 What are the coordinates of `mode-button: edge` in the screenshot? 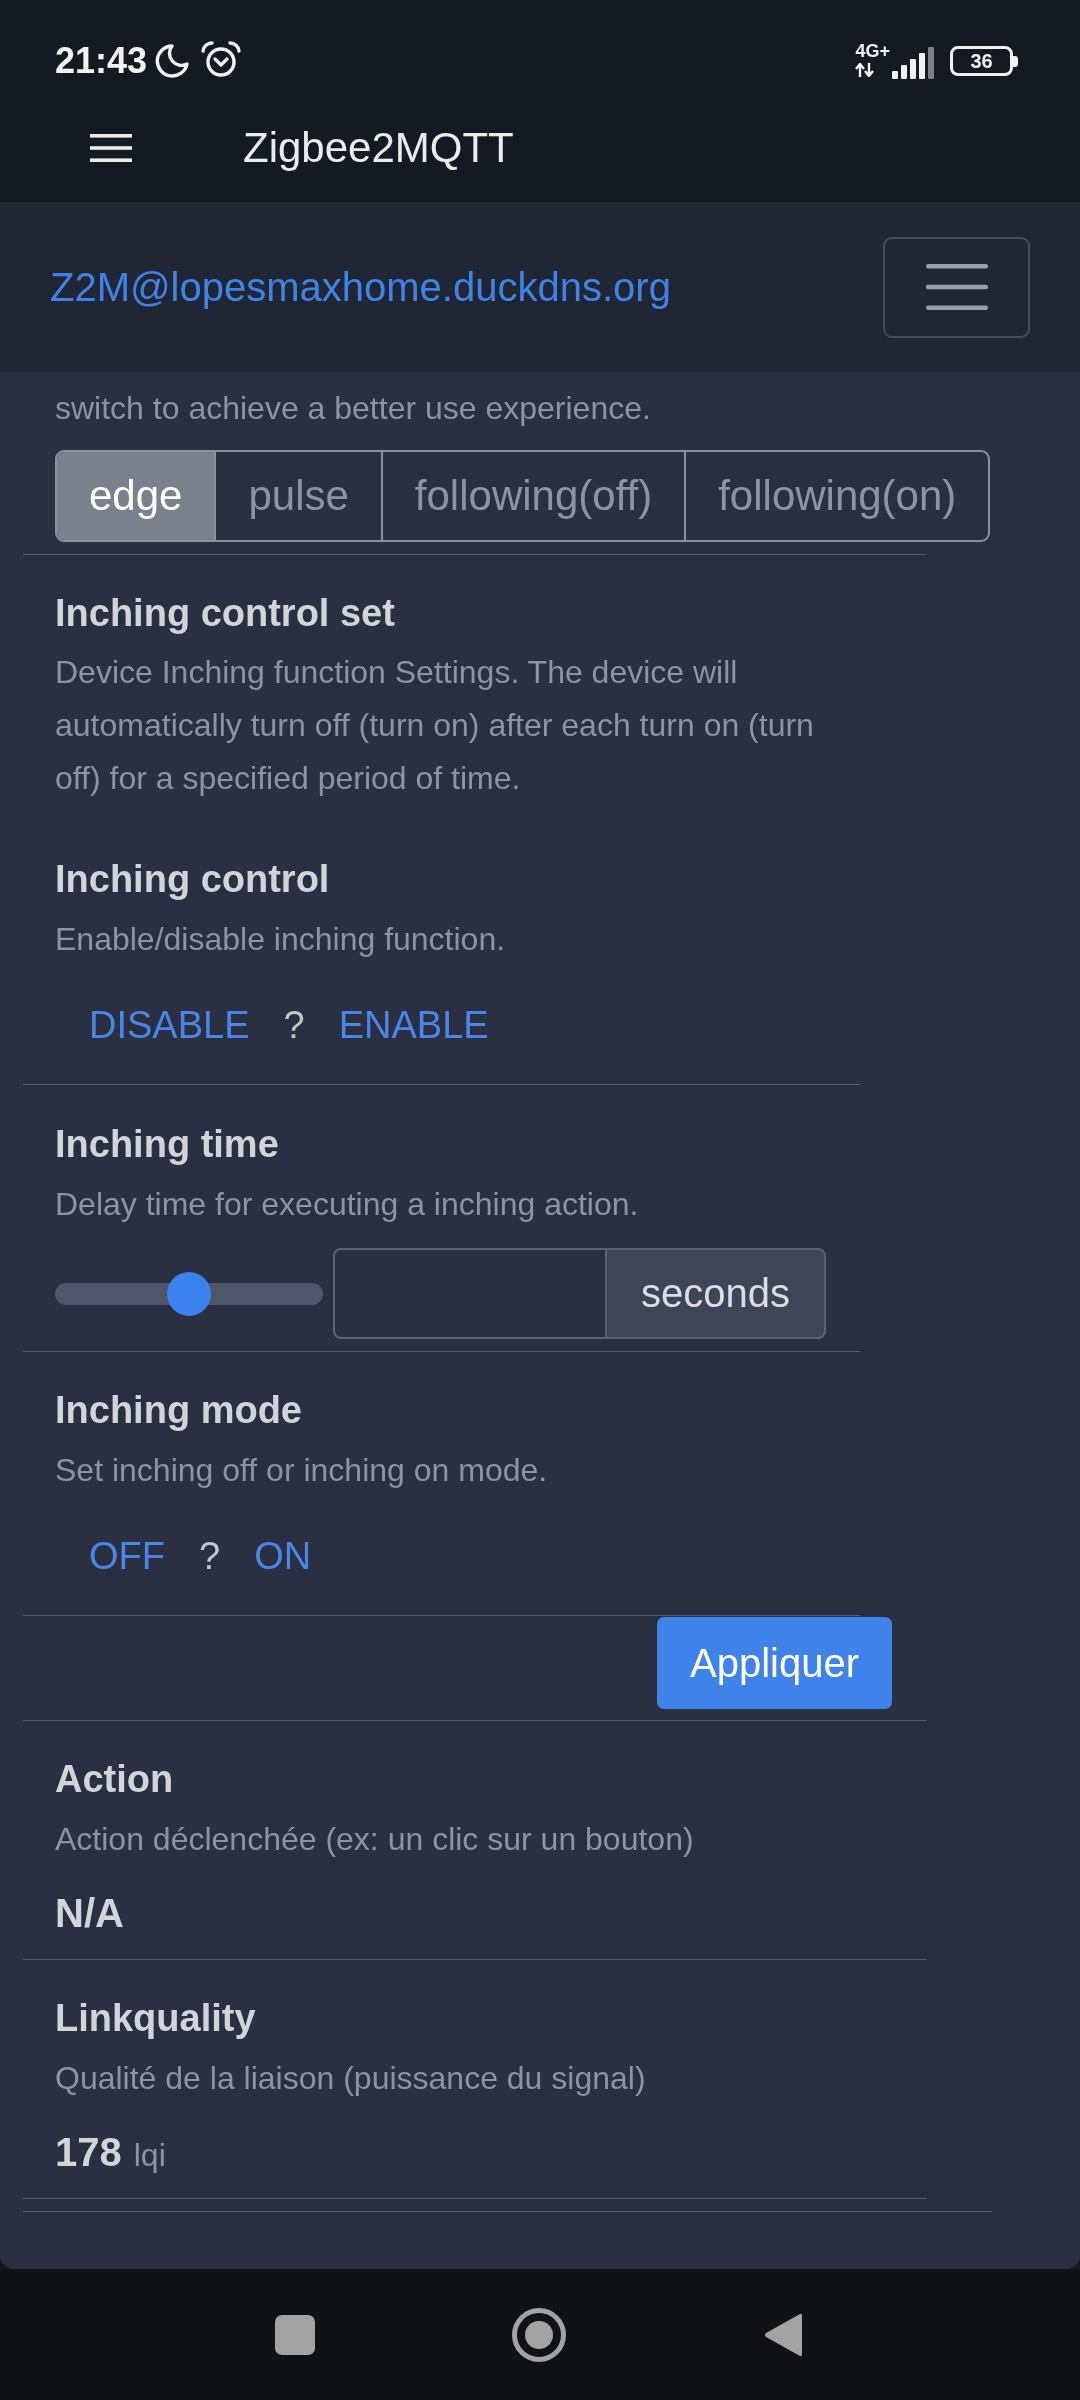 It's located at (136, 496).